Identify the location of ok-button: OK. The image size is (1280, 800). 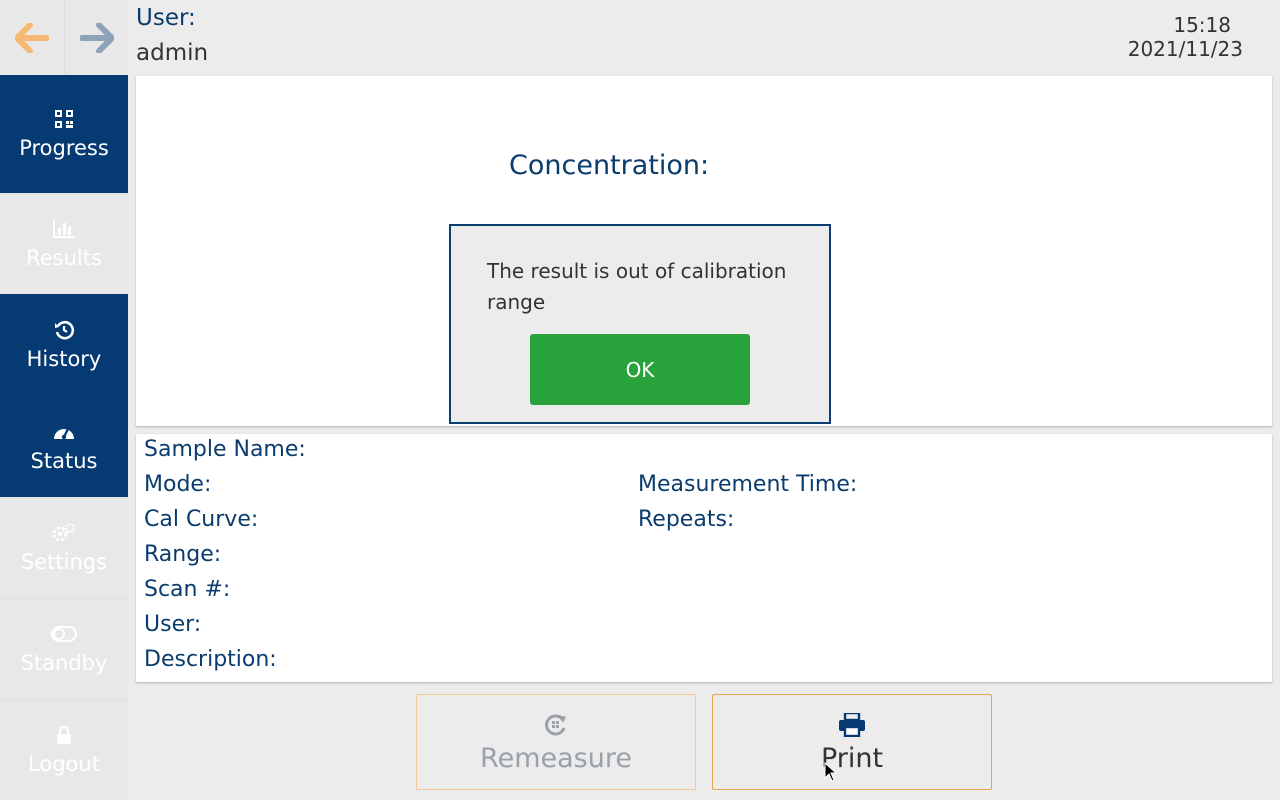
(640, 369).